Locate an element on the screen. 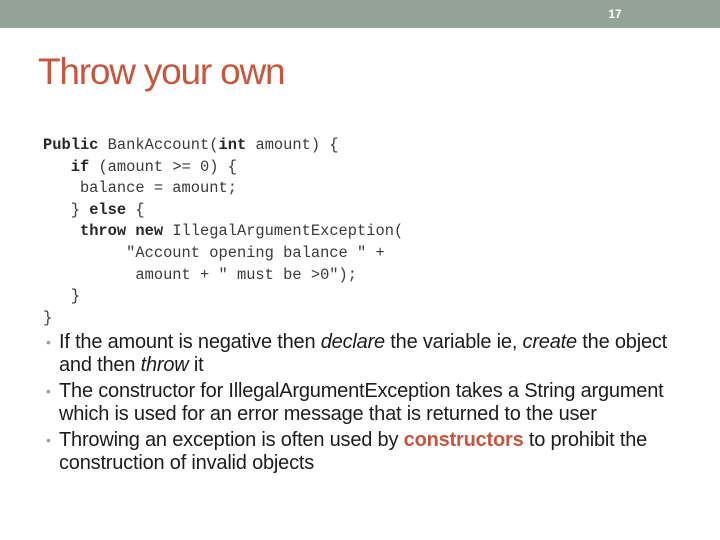  code-line: throw new IllegalArgumentException( is located at coordinates (223, 232).